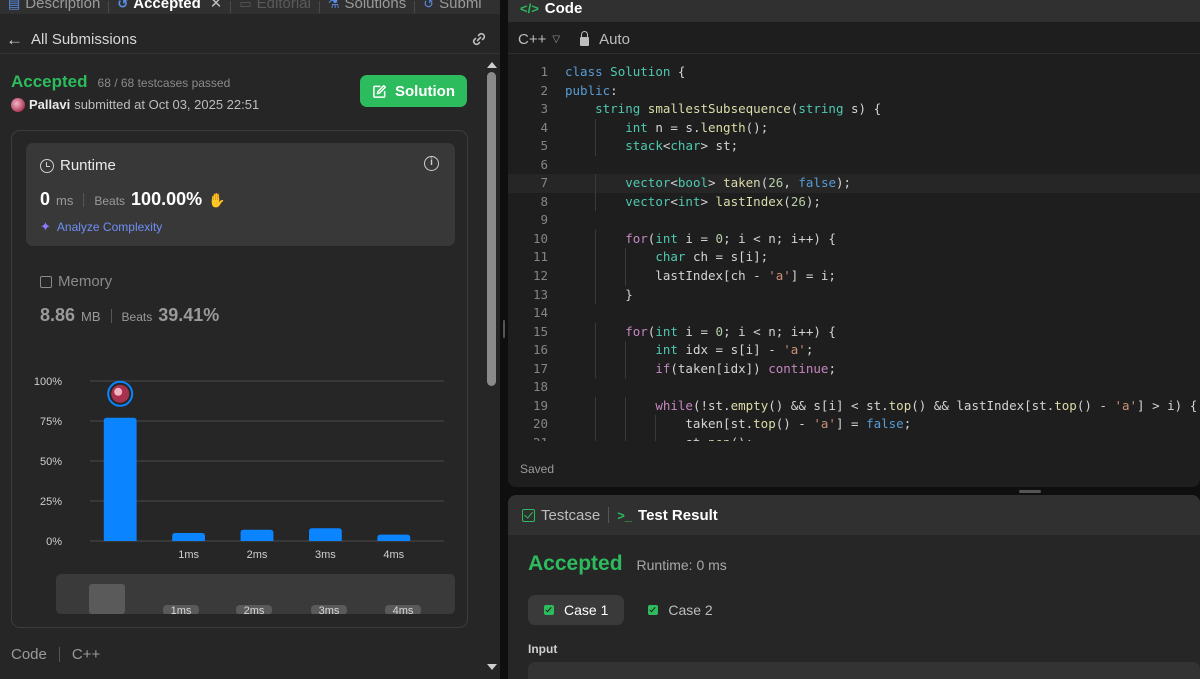  Describe the element at coordinates (543, 649) in the screenshot. I see `input-label: Input` at that location.